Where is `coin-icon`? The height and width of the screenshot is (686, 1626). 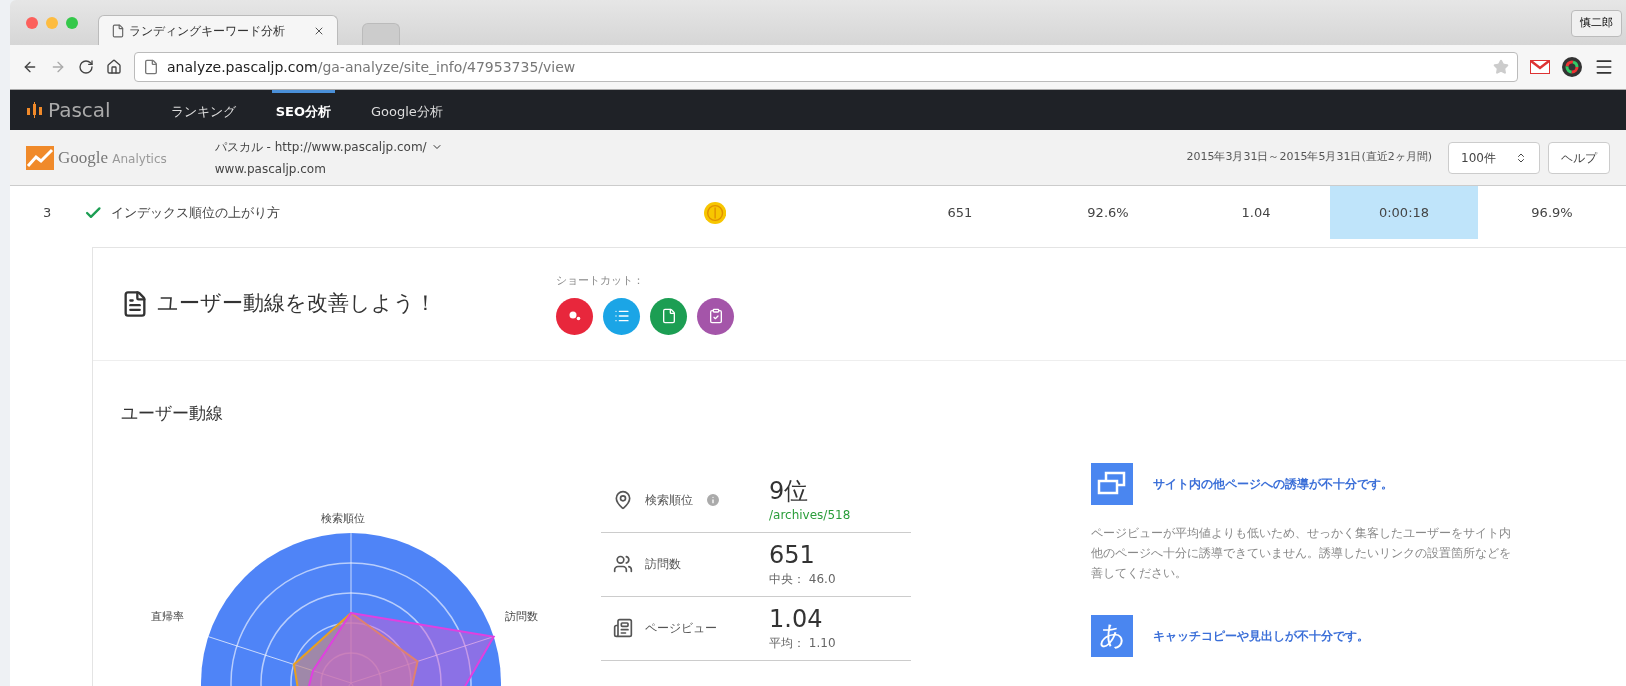
coin-icon is located at coordinates (714, 212).